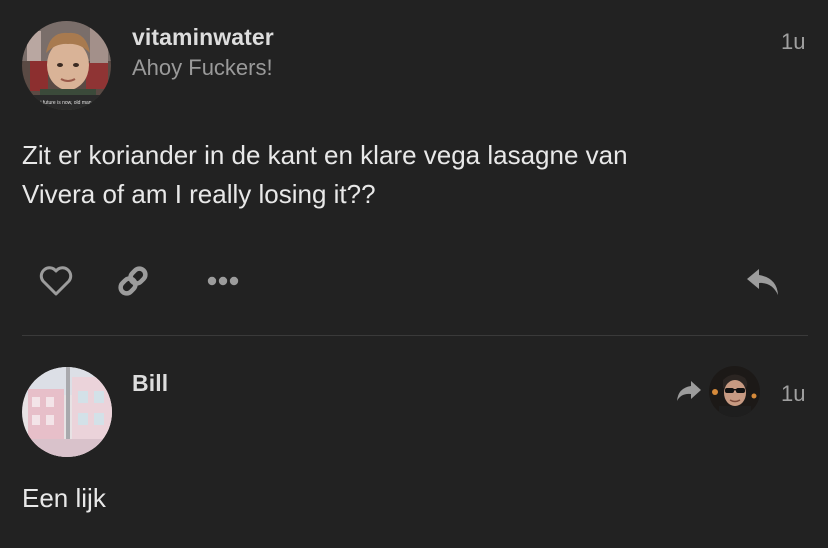  Describe the element at coordinates (203, 37) in the screenshot. I see `post-username: vitaminwater` at that location.